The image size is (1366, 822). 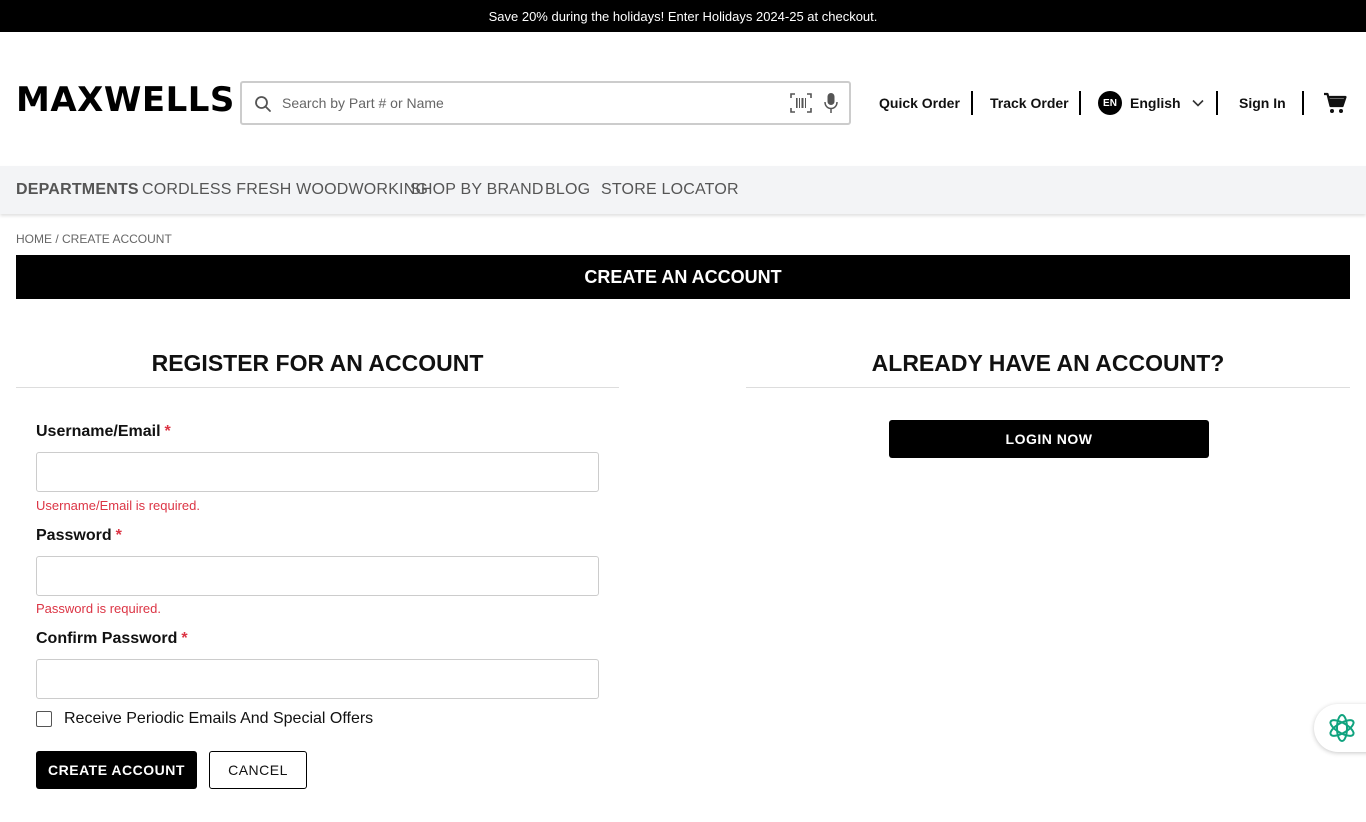 What do you see at coordinates (263, 104) in the screenshot?
I see `search-icon` at bounding box center [263, 104].